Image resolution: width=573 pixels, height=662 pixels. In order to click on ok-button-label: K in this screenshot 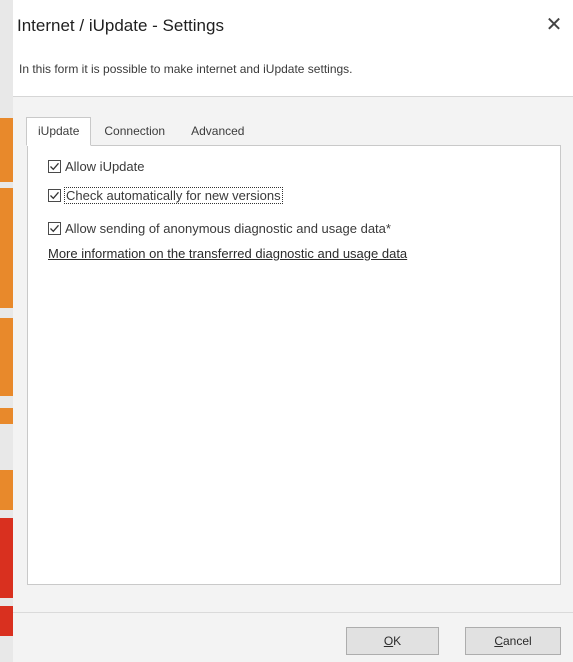, I will do `click(397, 641)`.